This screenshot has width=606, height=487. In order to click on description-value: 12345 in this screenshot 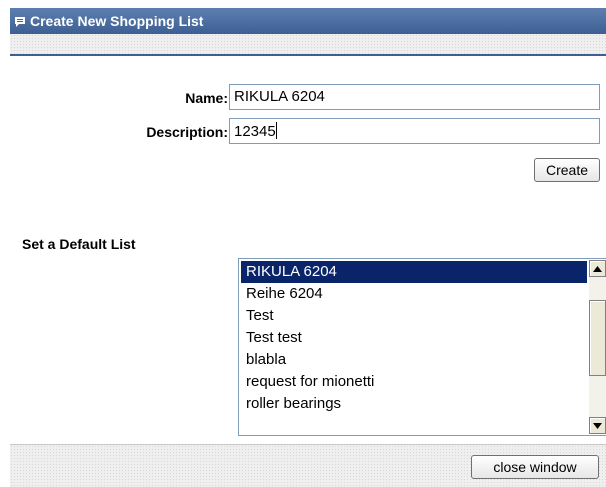, I will do `click(255, 131)`.